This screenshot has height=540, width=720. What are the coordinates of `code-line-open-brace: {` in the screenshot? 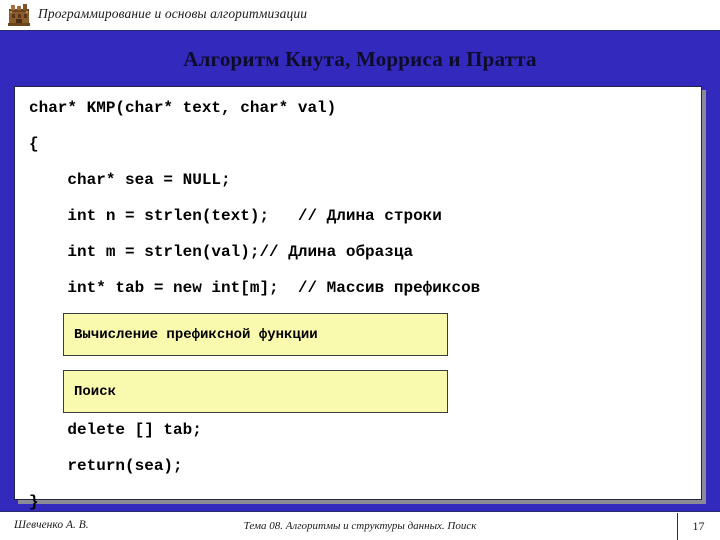 It's located at (34, 144).